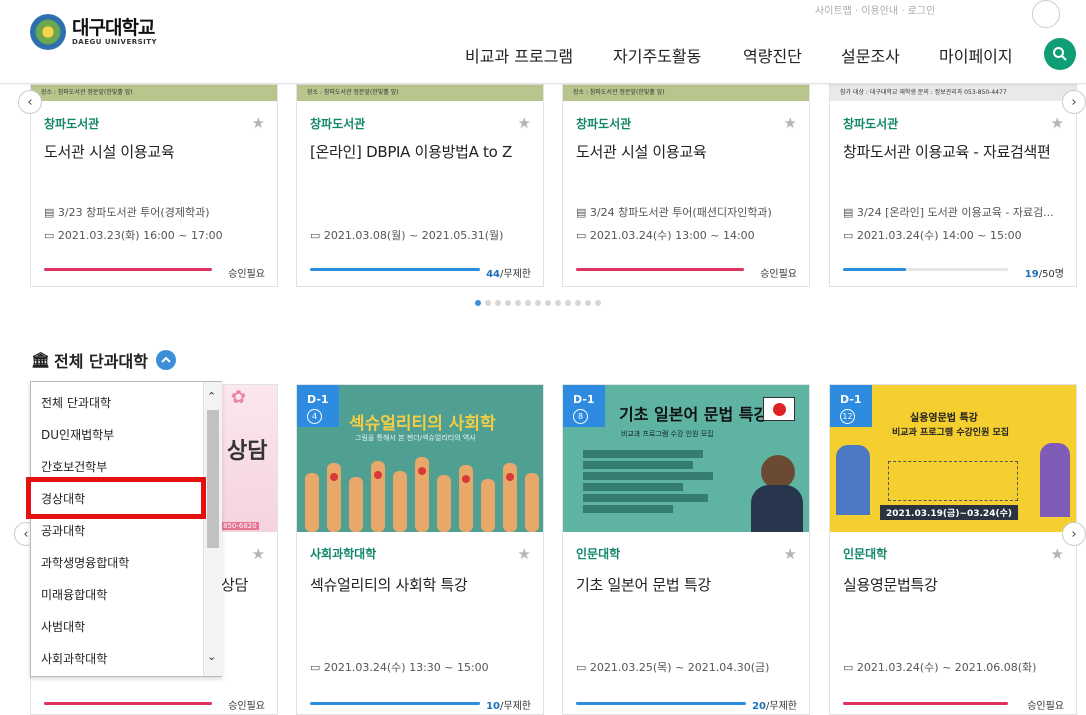 This screenshot has width=1086, height=715. I want to click on chevron-right-icon: ›, so click(1074, 534).